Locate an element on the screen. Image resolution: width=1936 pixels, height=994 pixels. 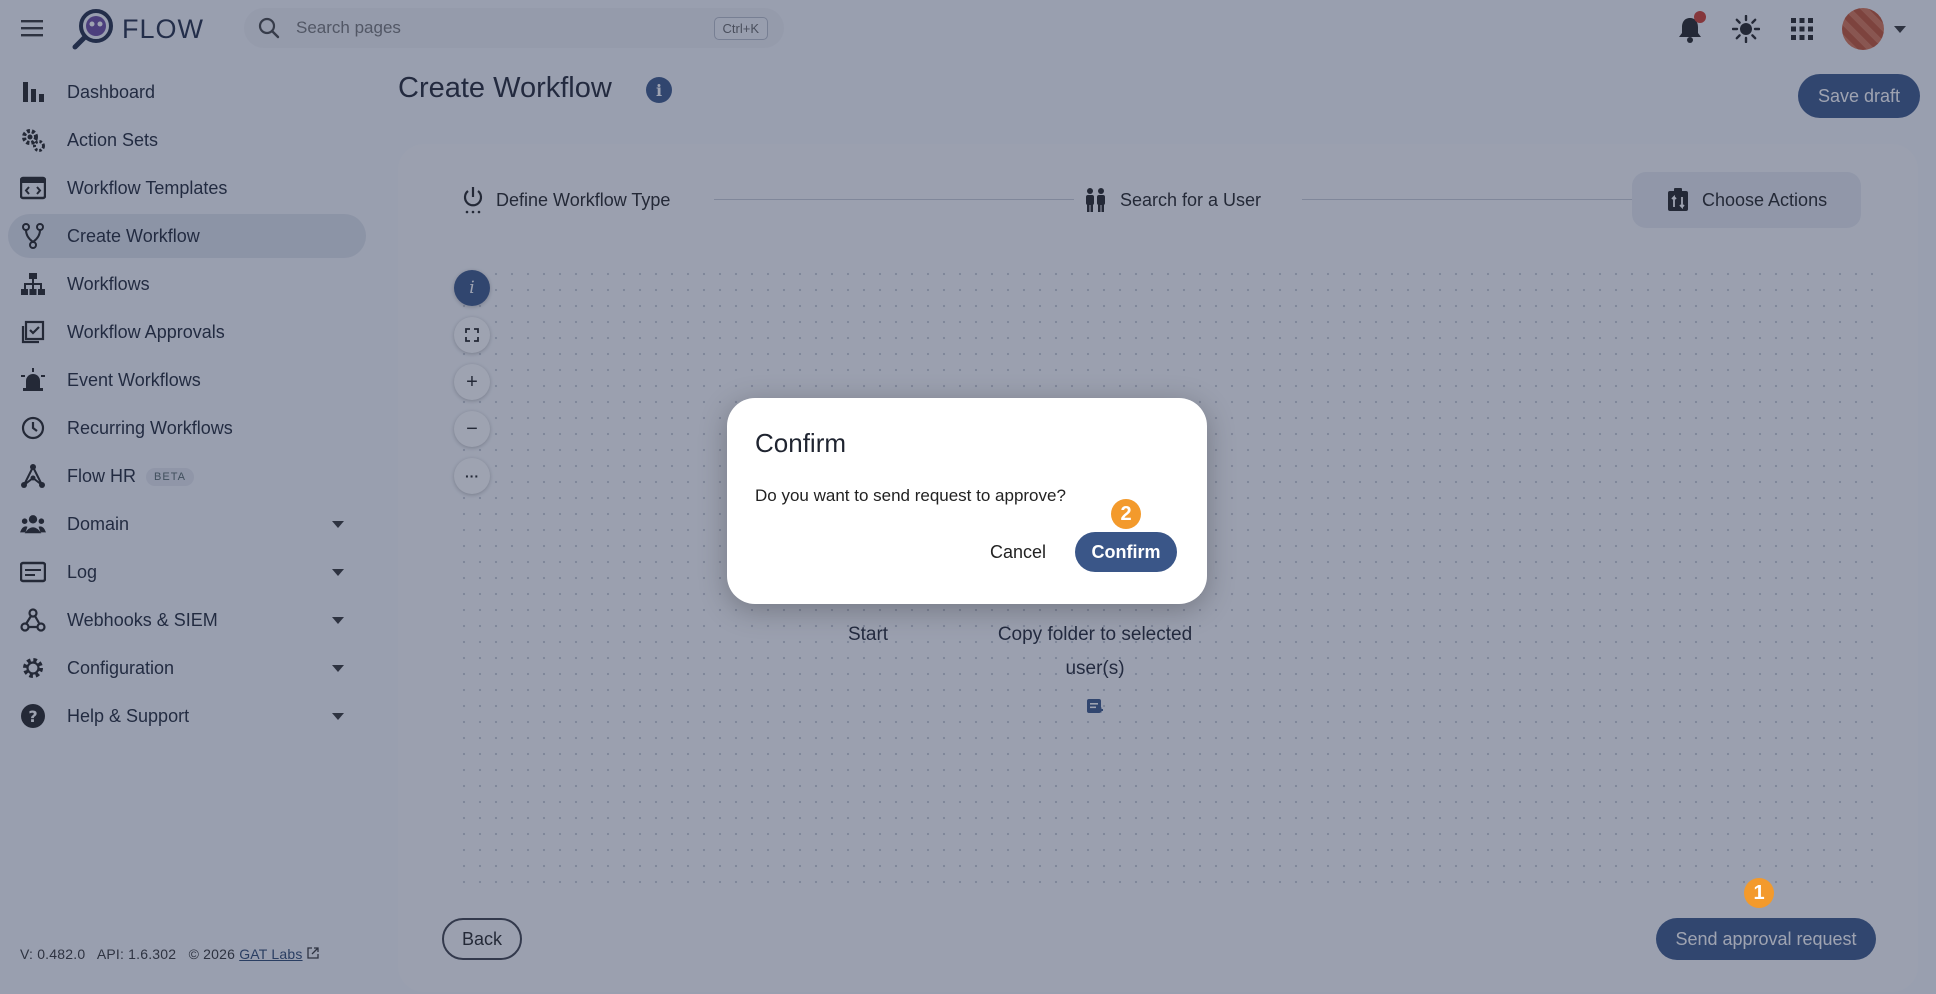
dialog-title: Confirm is located at coordinates (801, 443).